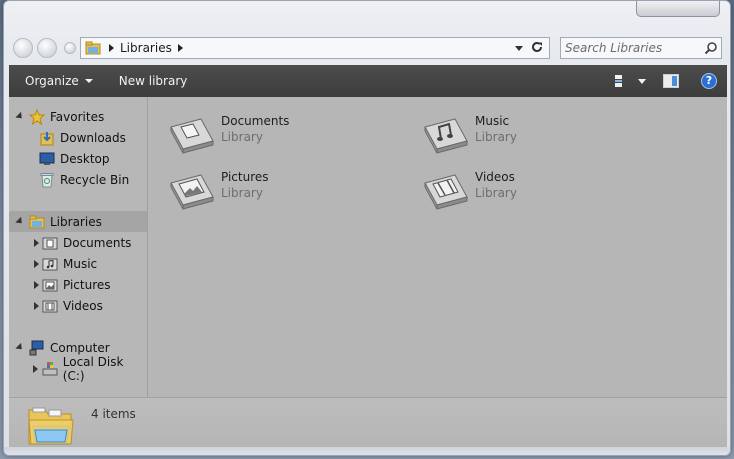  What do you see at coordinates (519, 48) in the screenshot?
I see `address-history-dropdown-icon` at bounding box center [519, 48].